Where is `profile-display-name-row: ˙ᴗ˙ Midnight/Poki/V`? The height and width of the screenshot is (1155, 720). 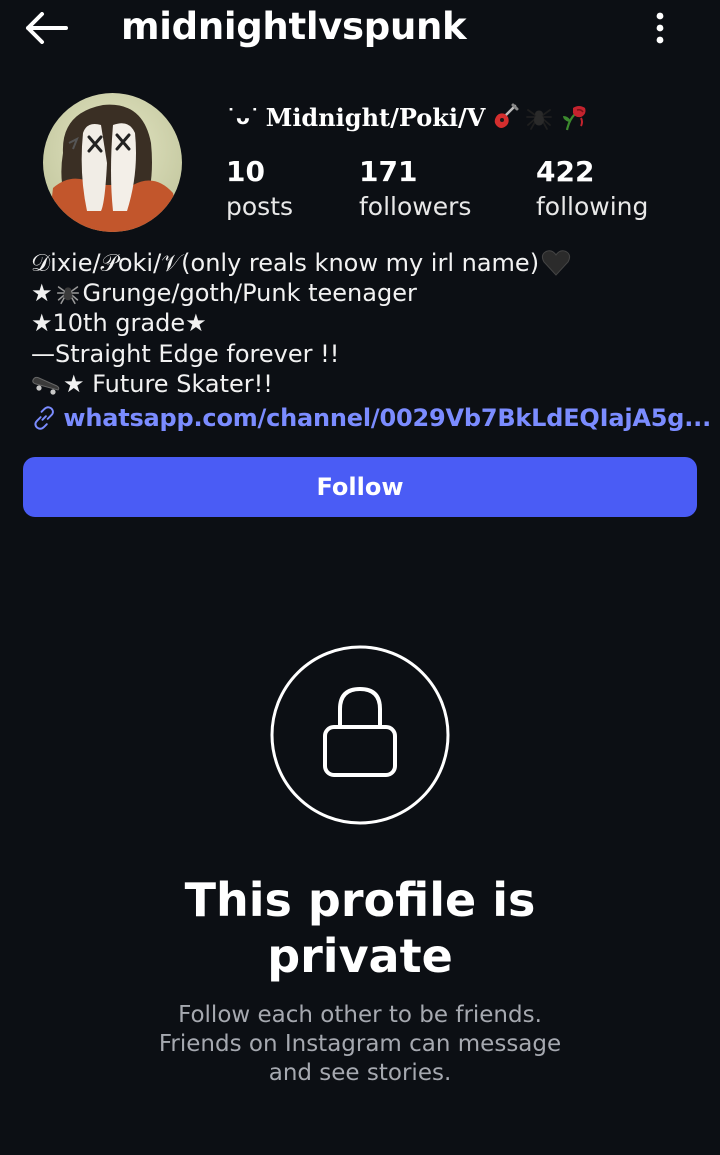
profile-display-name-row: ˙ᴗ˙ Midnight/Poki/V is located at coordinates (407, 117).